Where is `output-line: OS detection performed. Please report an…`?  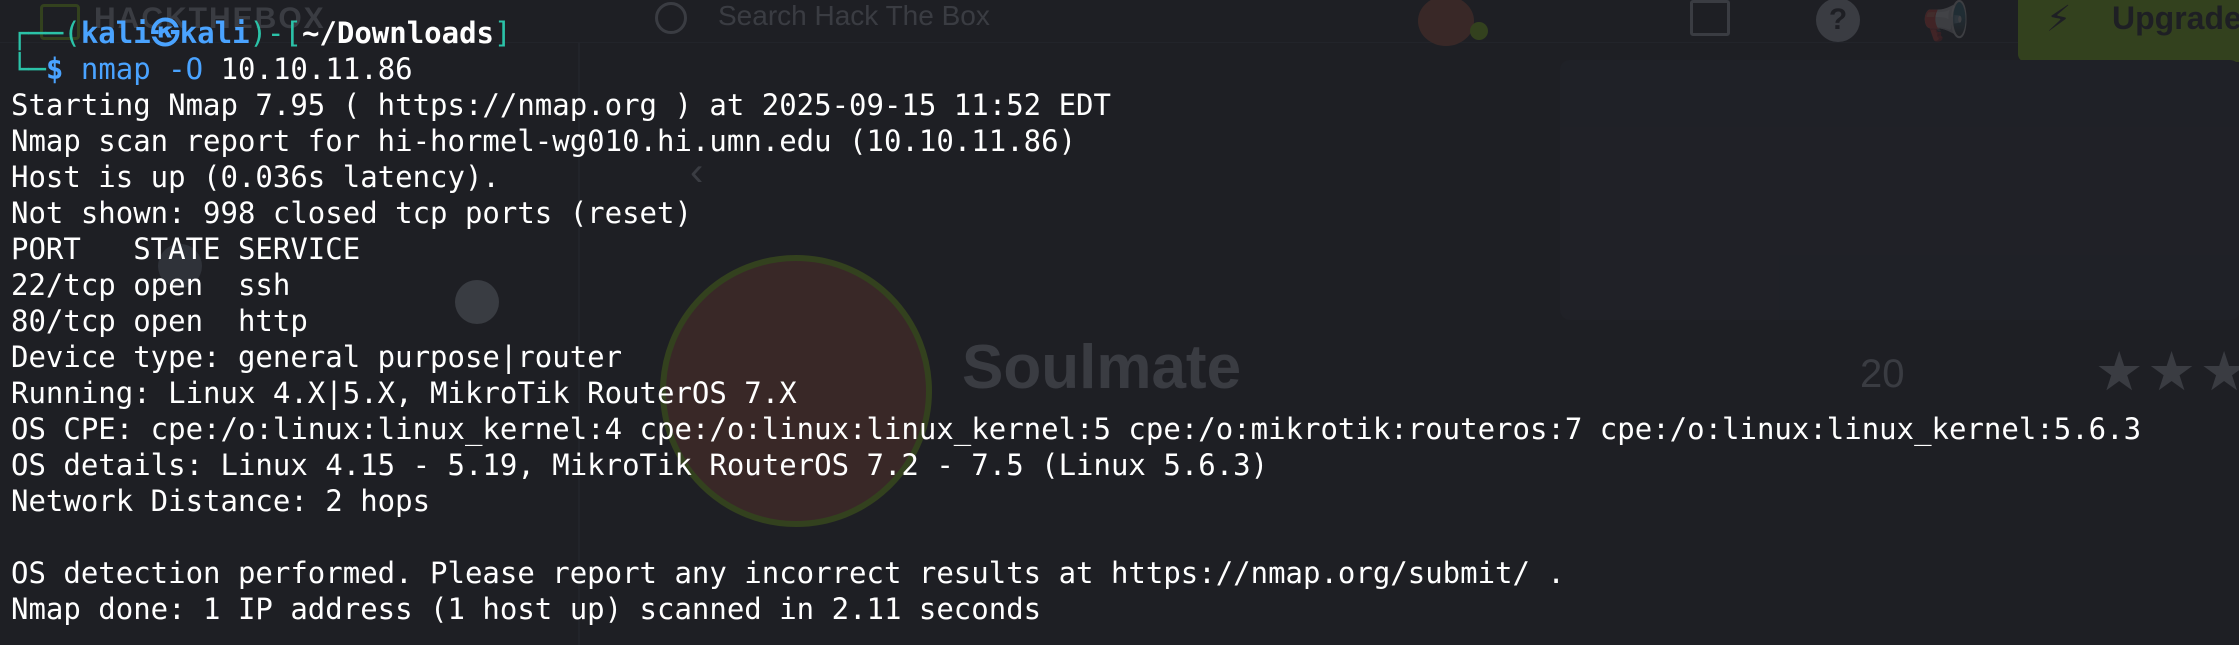 output-line: OS detection performed. Please report an… is located at coordinates (788, 573).